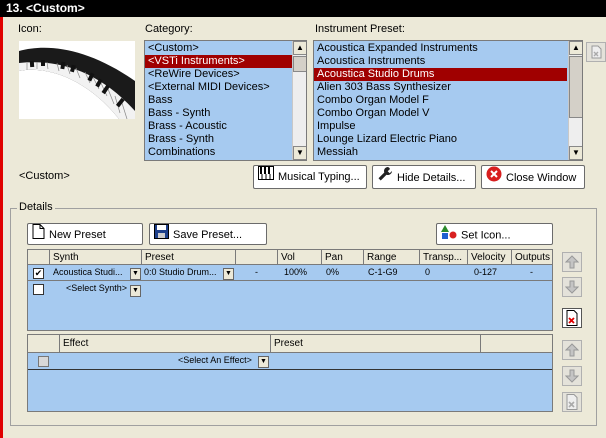 The image size is (606, 438). I want to click on close-icon, so click(494, 178).